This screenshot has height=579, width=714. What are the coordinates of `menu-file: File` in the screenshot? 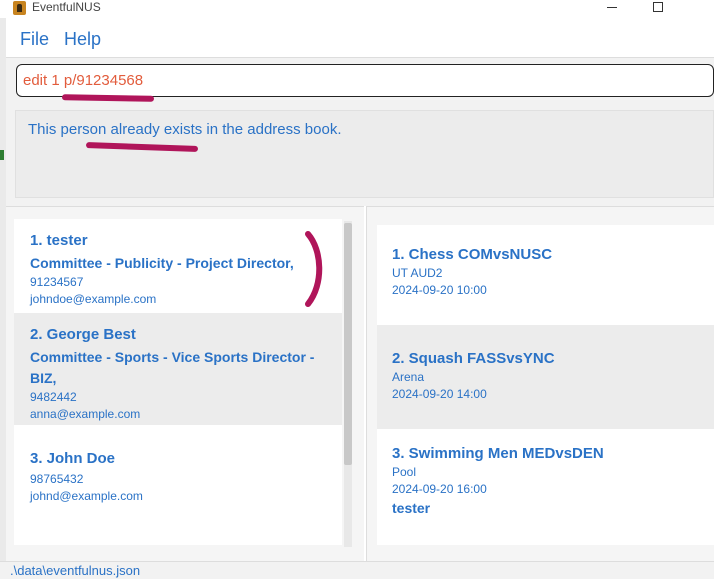 It's located at (34, 39).